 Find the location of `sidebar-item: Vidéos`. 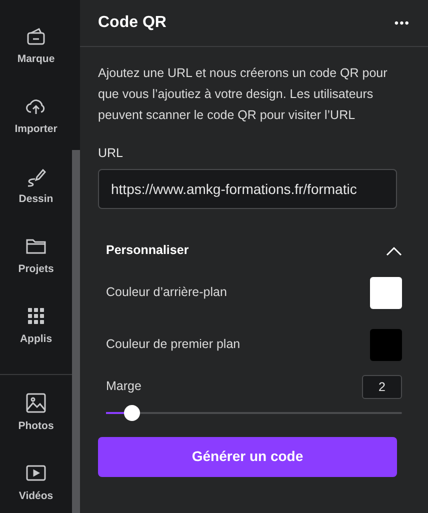

sidebar-item: Vidéos is located at coordinates (36, 487).